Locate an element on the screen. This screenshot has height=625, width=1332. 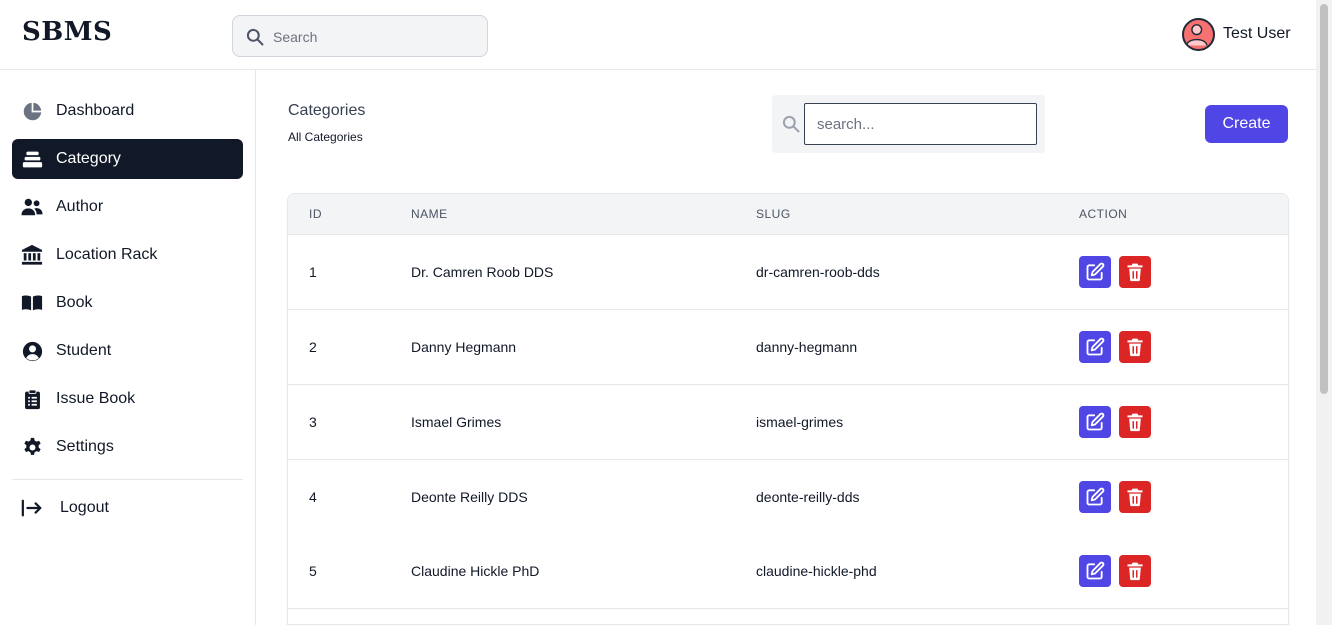
sidebar-item-label: Book is located at coordinates (74, 302).